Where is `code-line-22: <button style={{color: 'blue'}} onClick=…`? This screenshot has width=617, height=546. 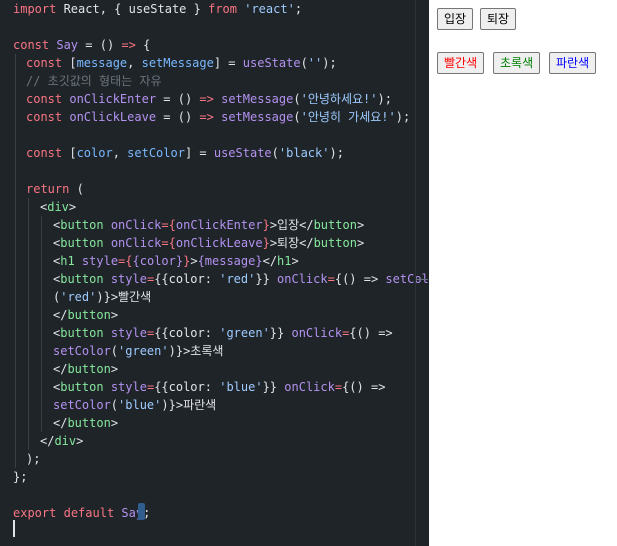 code-line-22: <button style={{color: 'blue'}} onClick=… is located at coordinates (219, 387).